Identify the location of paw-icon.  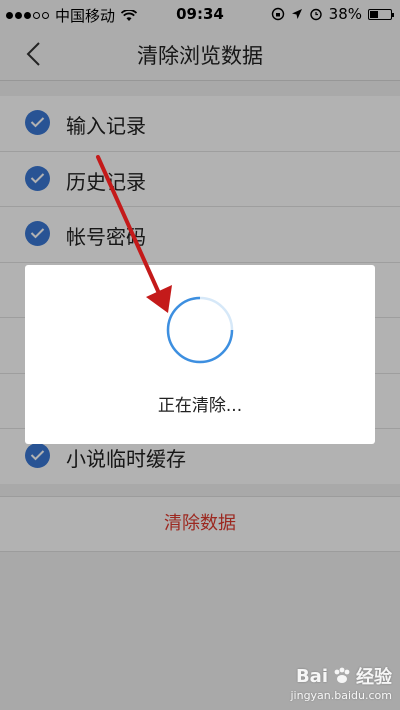
(342, 675).